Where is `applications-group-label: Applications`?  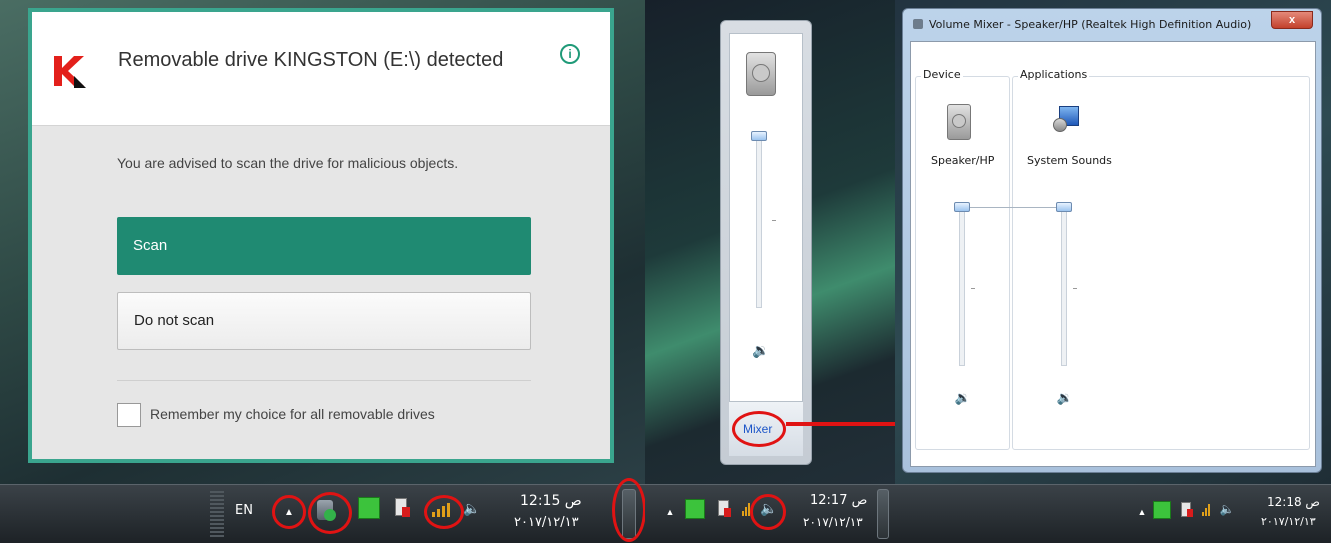 applications-group-label: Applications is located at coordinates (1054, 74).